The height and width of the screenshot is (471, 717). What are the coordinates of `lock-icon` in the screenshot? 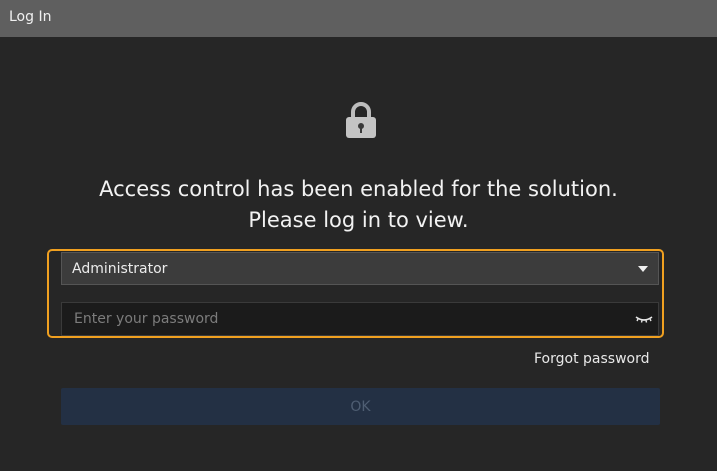 It's located at (361, 120).